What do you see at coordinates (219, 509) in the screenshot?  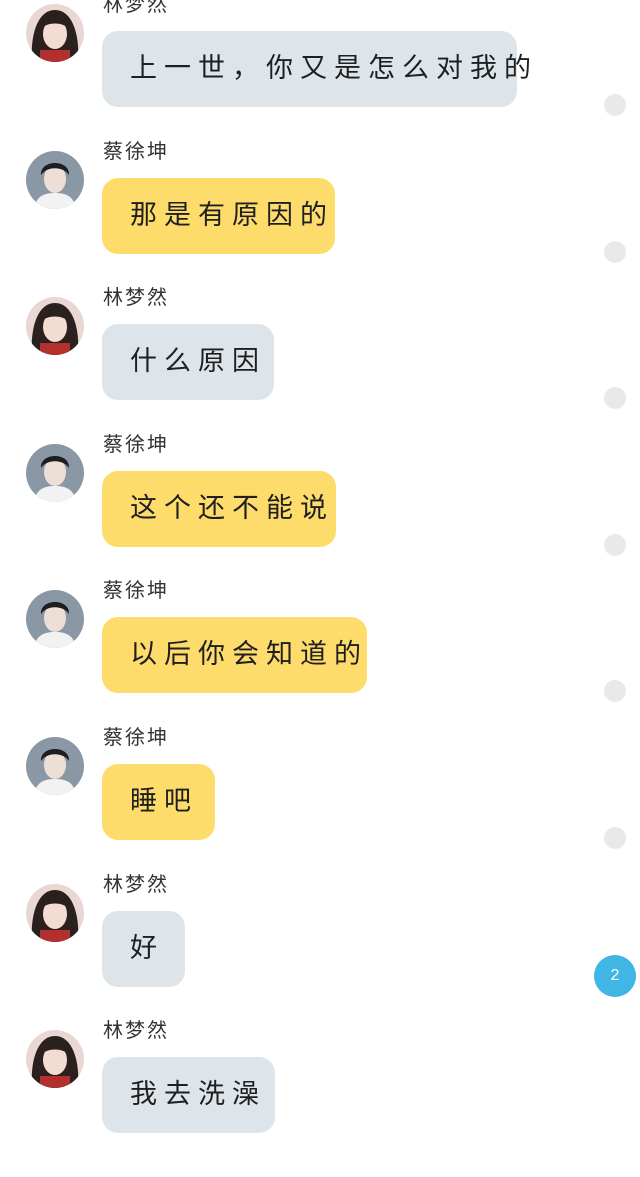 I see `message-bubble: 这个还不能说` at bounding box center [219, 509].